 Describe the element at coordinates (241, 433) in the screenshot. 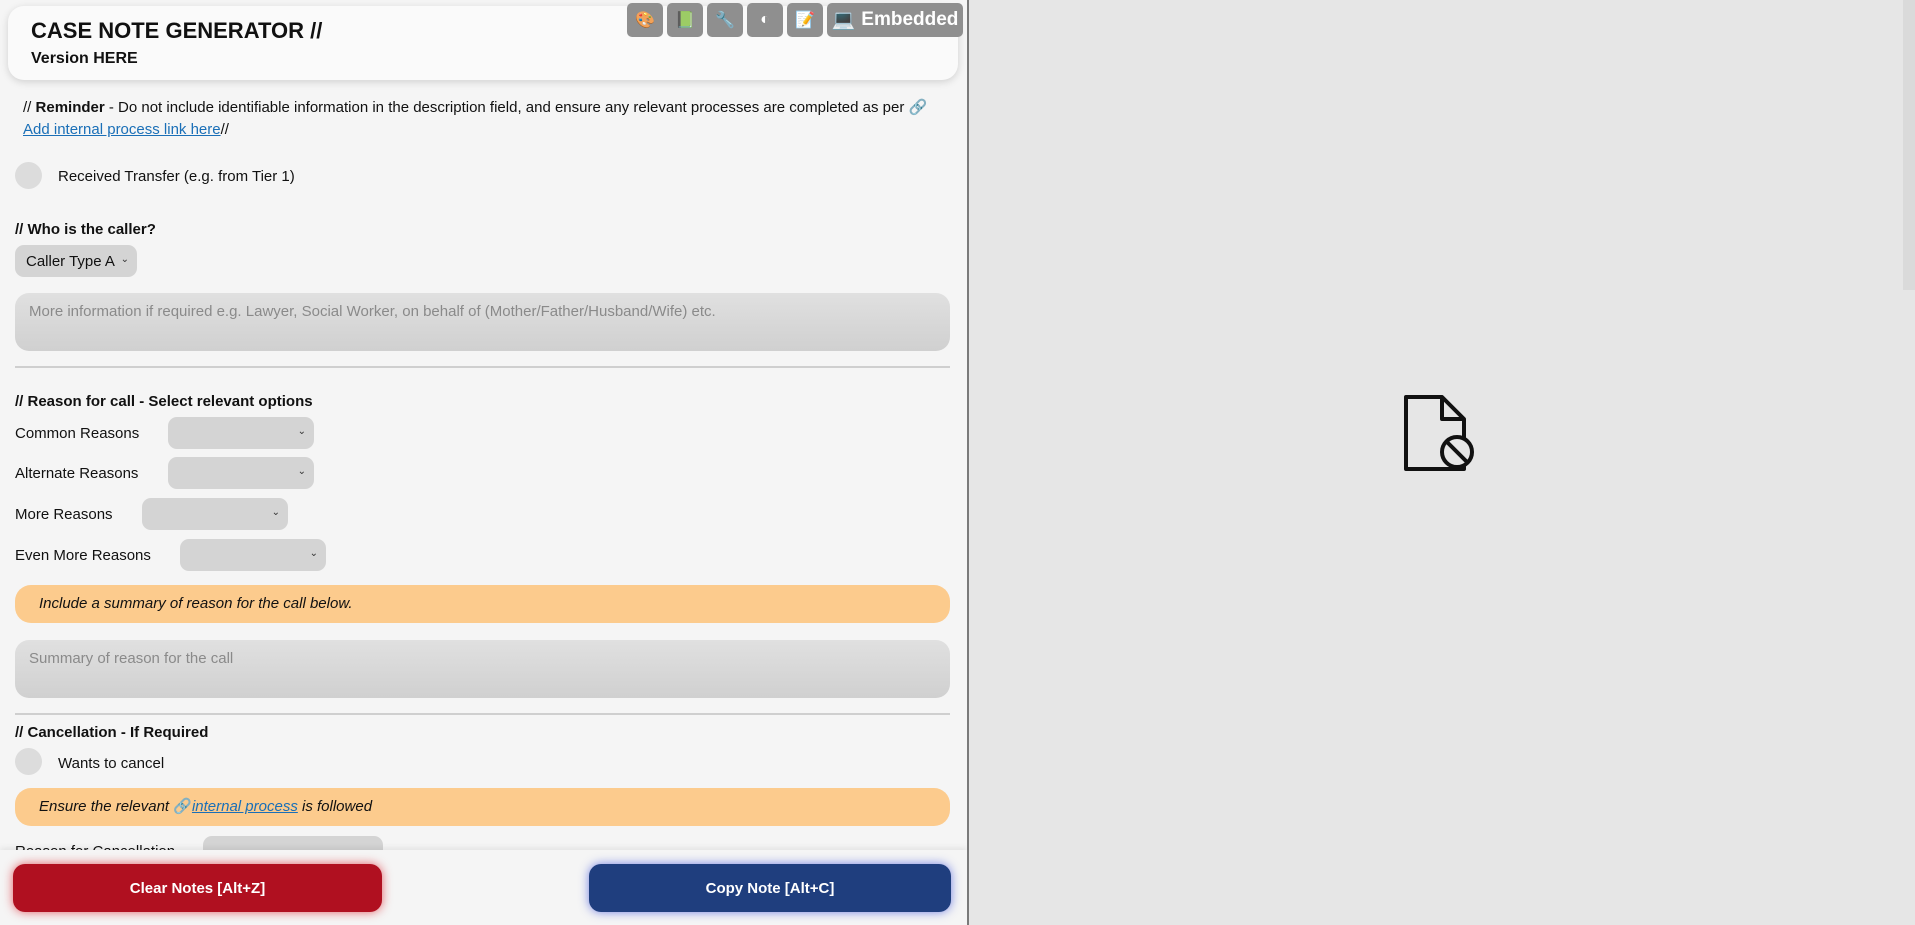

I see `common-reasons-select: ⌄` at that location.